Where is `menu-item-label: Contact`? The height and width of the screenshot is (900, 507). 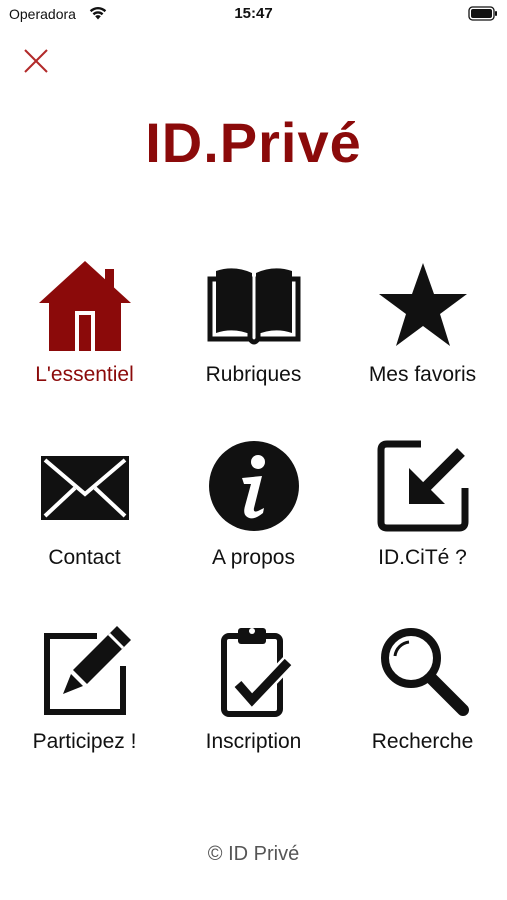
menu-item-label: Contact is located at coordinates (84, 557).